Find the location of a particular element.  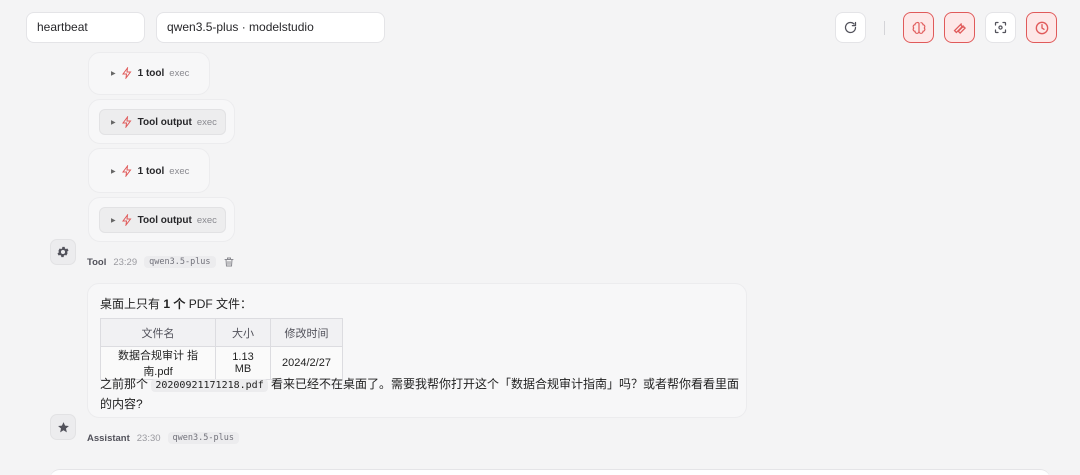

tool-avatar is located at coordinates (63, 252).